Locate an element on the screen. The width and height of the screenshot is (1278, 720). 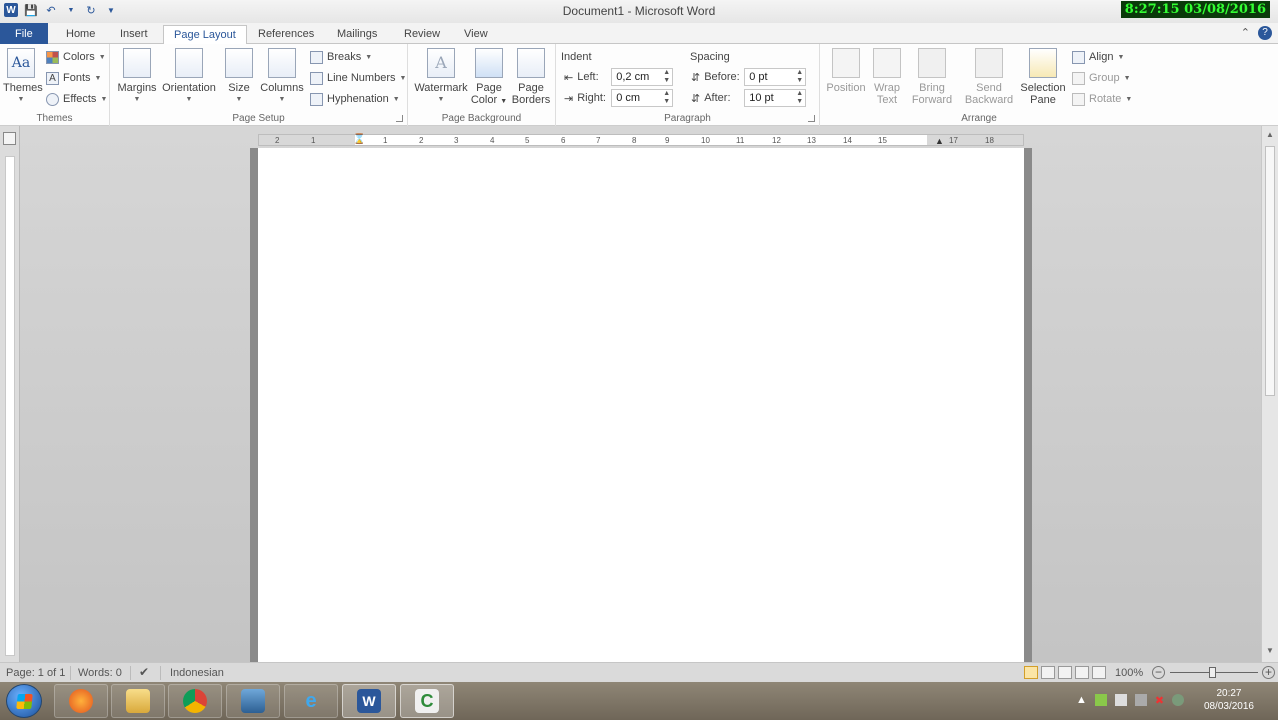
size-icon is located at coordinates (239, 63).